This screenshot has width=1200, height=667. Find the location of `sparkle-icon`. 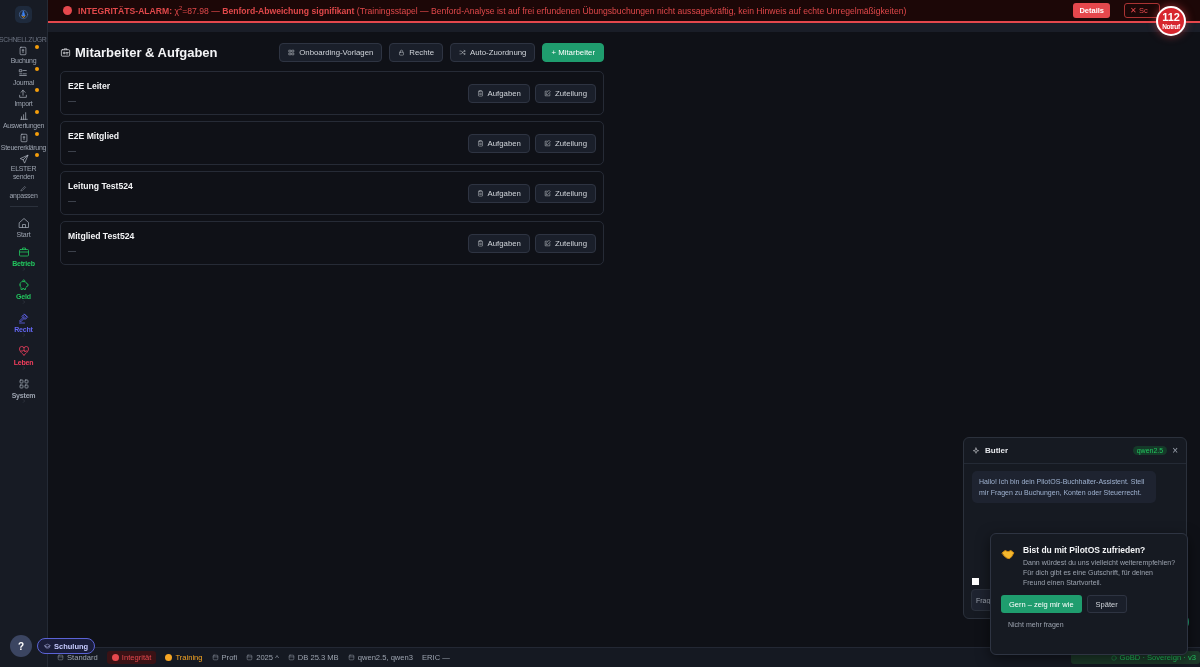

sparkle-icon is located at coordinates (976, 450).